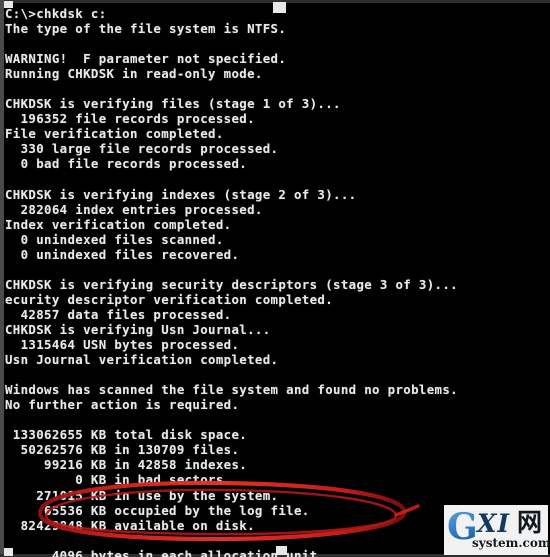 The width and height of the screenshot is (550, 557). I want to click on site-watermark: G XI 网 system.com, so click(497, 530).